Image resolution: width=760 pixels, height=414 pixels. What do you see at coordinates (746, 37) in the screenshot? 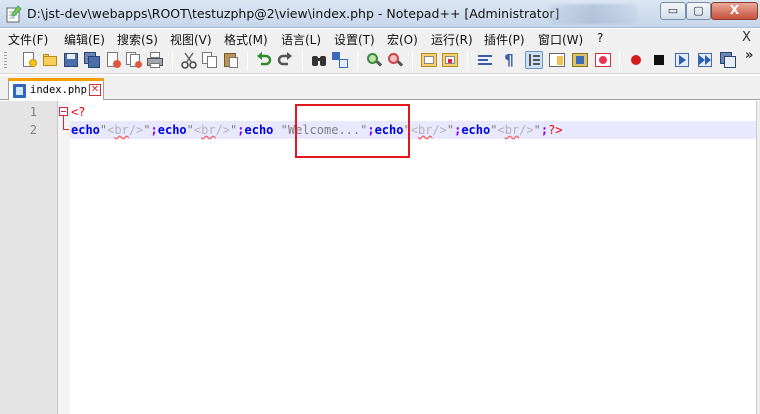
I see `close-document-button: X` at bounding box center [746, 37].